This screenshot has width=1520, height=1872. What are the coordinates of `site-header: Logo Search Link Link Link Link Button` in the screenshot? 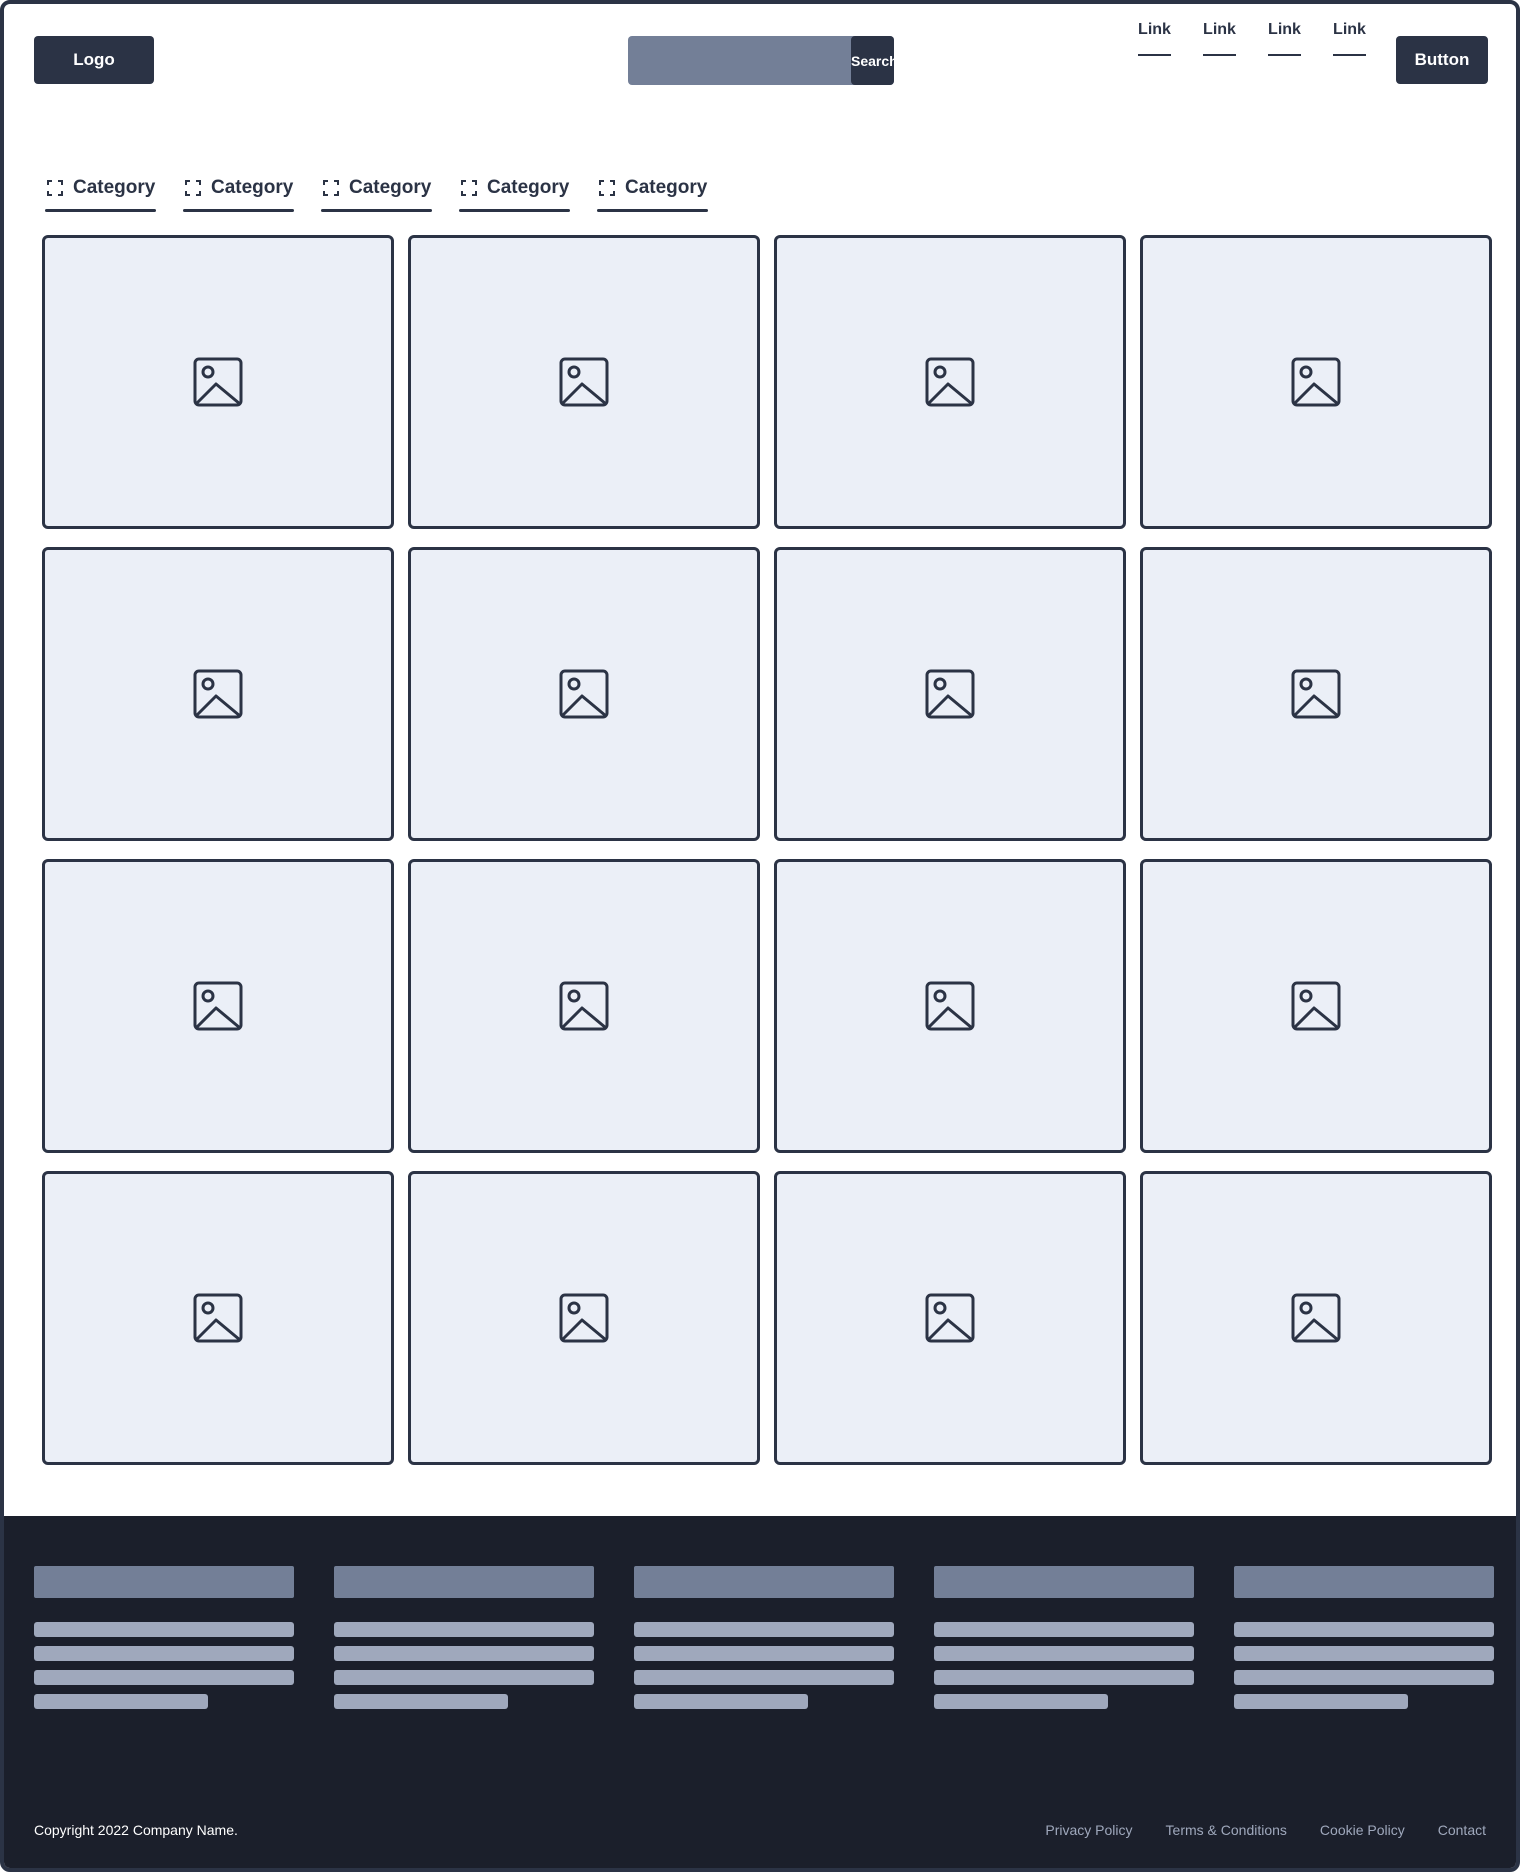 It's located at (760, 64).